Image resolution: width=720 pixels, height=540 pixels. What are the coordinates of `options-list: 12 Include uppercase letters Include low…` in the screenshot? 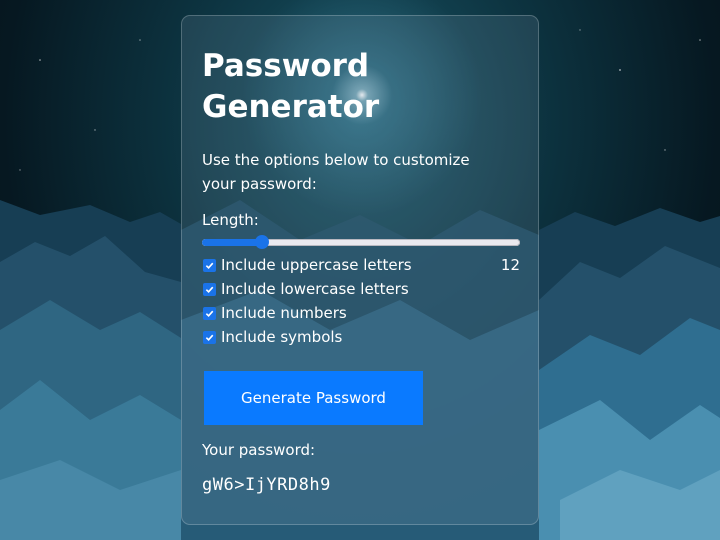 It's located at (361, 301).